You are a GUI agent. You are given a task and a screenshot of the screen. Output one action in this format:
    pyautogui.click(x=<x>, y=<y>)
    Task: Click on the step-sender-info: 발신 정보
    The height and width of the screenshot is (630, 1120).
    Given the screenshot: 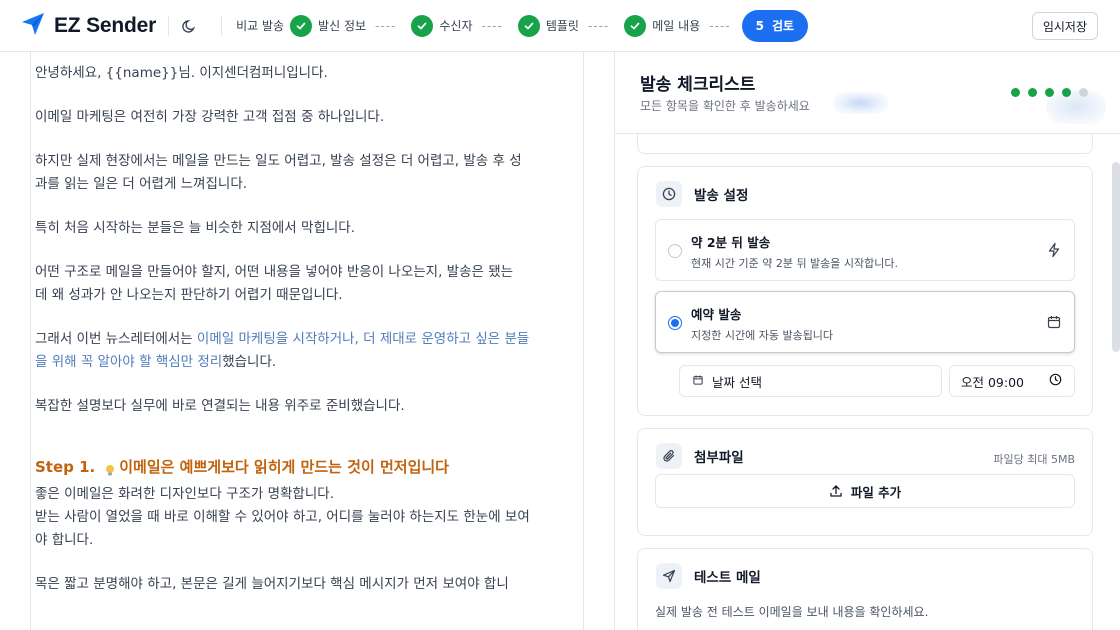 What is the action you would take?
    pyautogui.click(x=325, y=25)
    